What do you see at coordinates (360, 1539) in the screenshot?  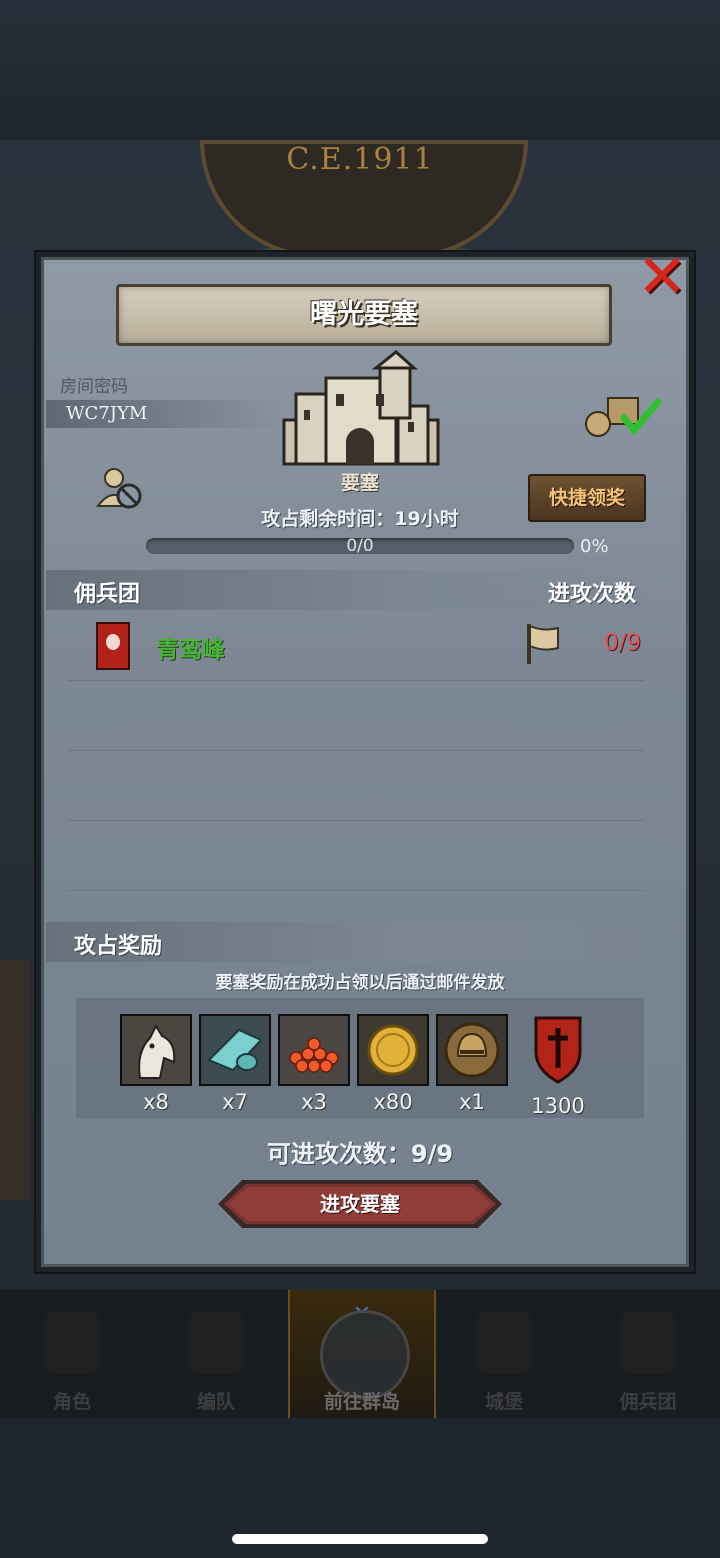 I see `home-indicator` at bounding box center [360, 1539].